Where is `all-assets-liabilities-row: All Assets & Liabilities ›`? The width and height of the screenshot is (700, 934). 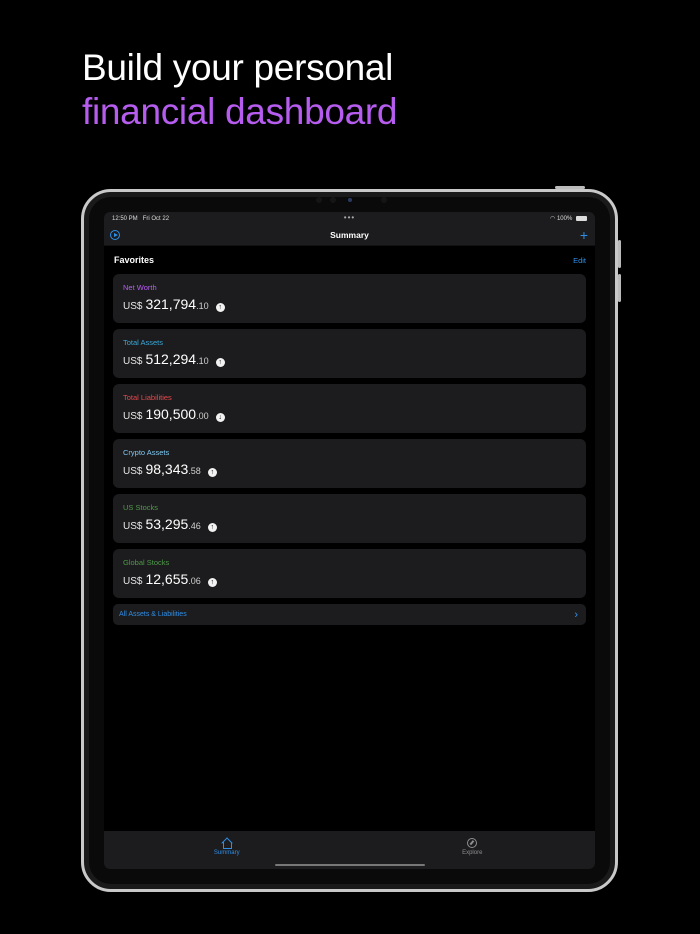
all-assets-liabilities-row: All Assets & Liabilities › is located at coordinates (349, 614).